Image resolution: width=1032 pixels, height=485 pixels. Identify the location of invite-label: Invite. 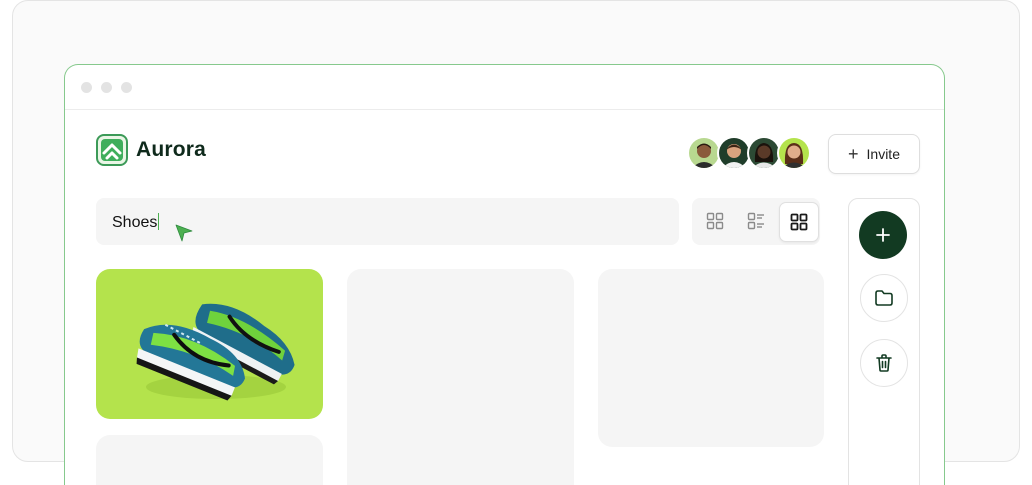
(883, 154).